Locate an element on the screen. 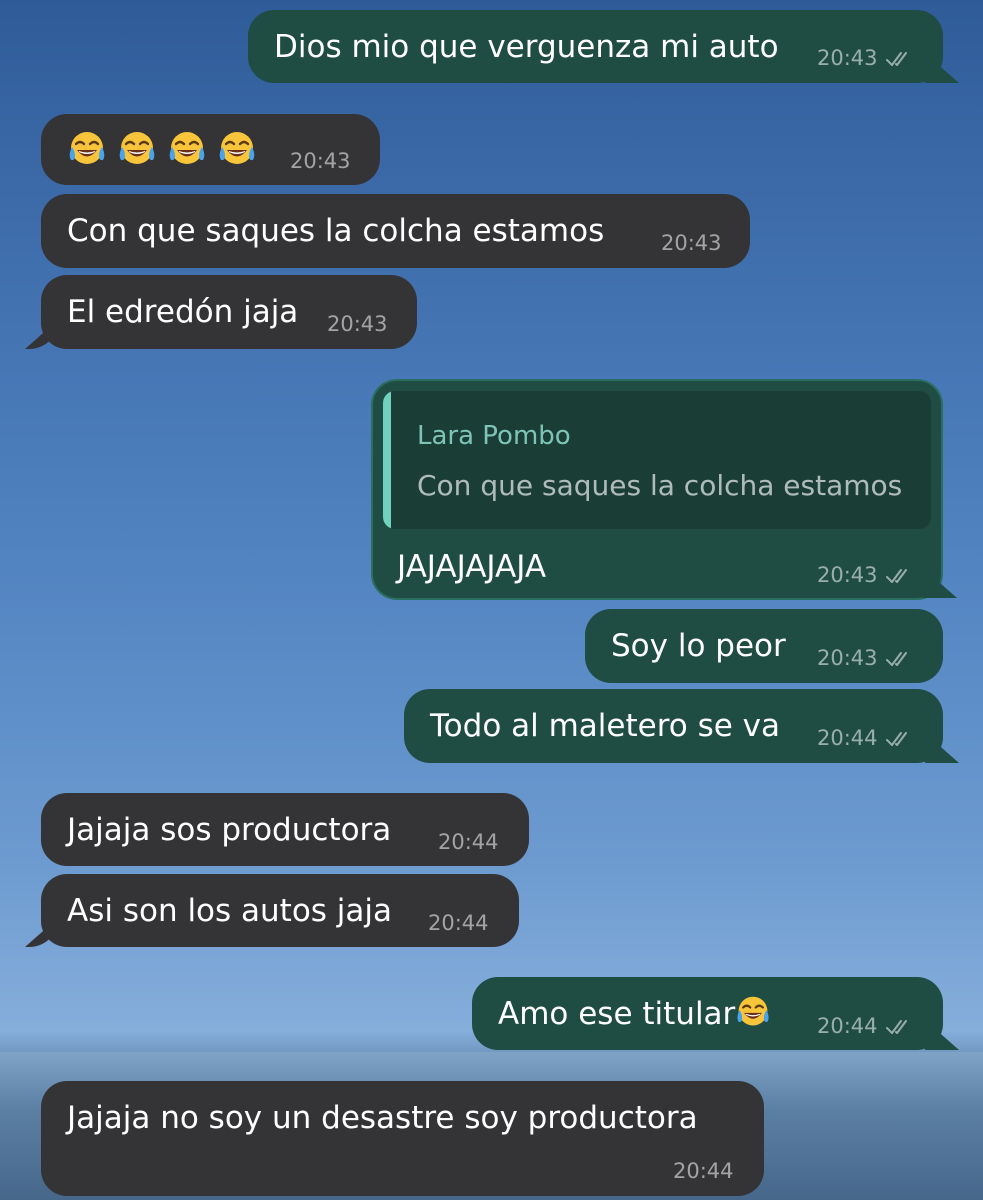 Image resolution: width=983 pixels, height=1200 pixels. message-text: El edredón jaja is located at coordinates (183, 312).